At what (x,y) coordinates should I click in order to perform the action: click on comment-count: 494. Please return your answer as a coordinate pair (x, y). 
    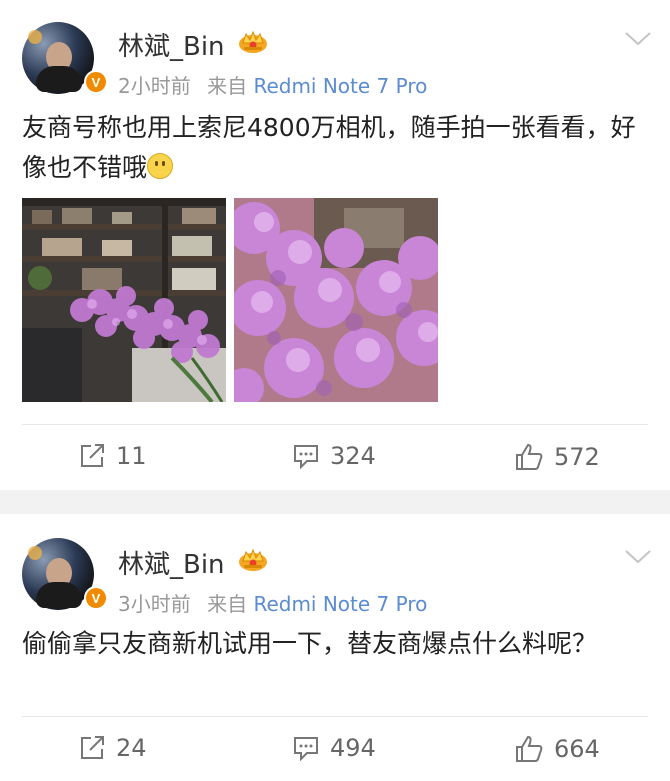
    Looking at the image, I should click on (353, 748).